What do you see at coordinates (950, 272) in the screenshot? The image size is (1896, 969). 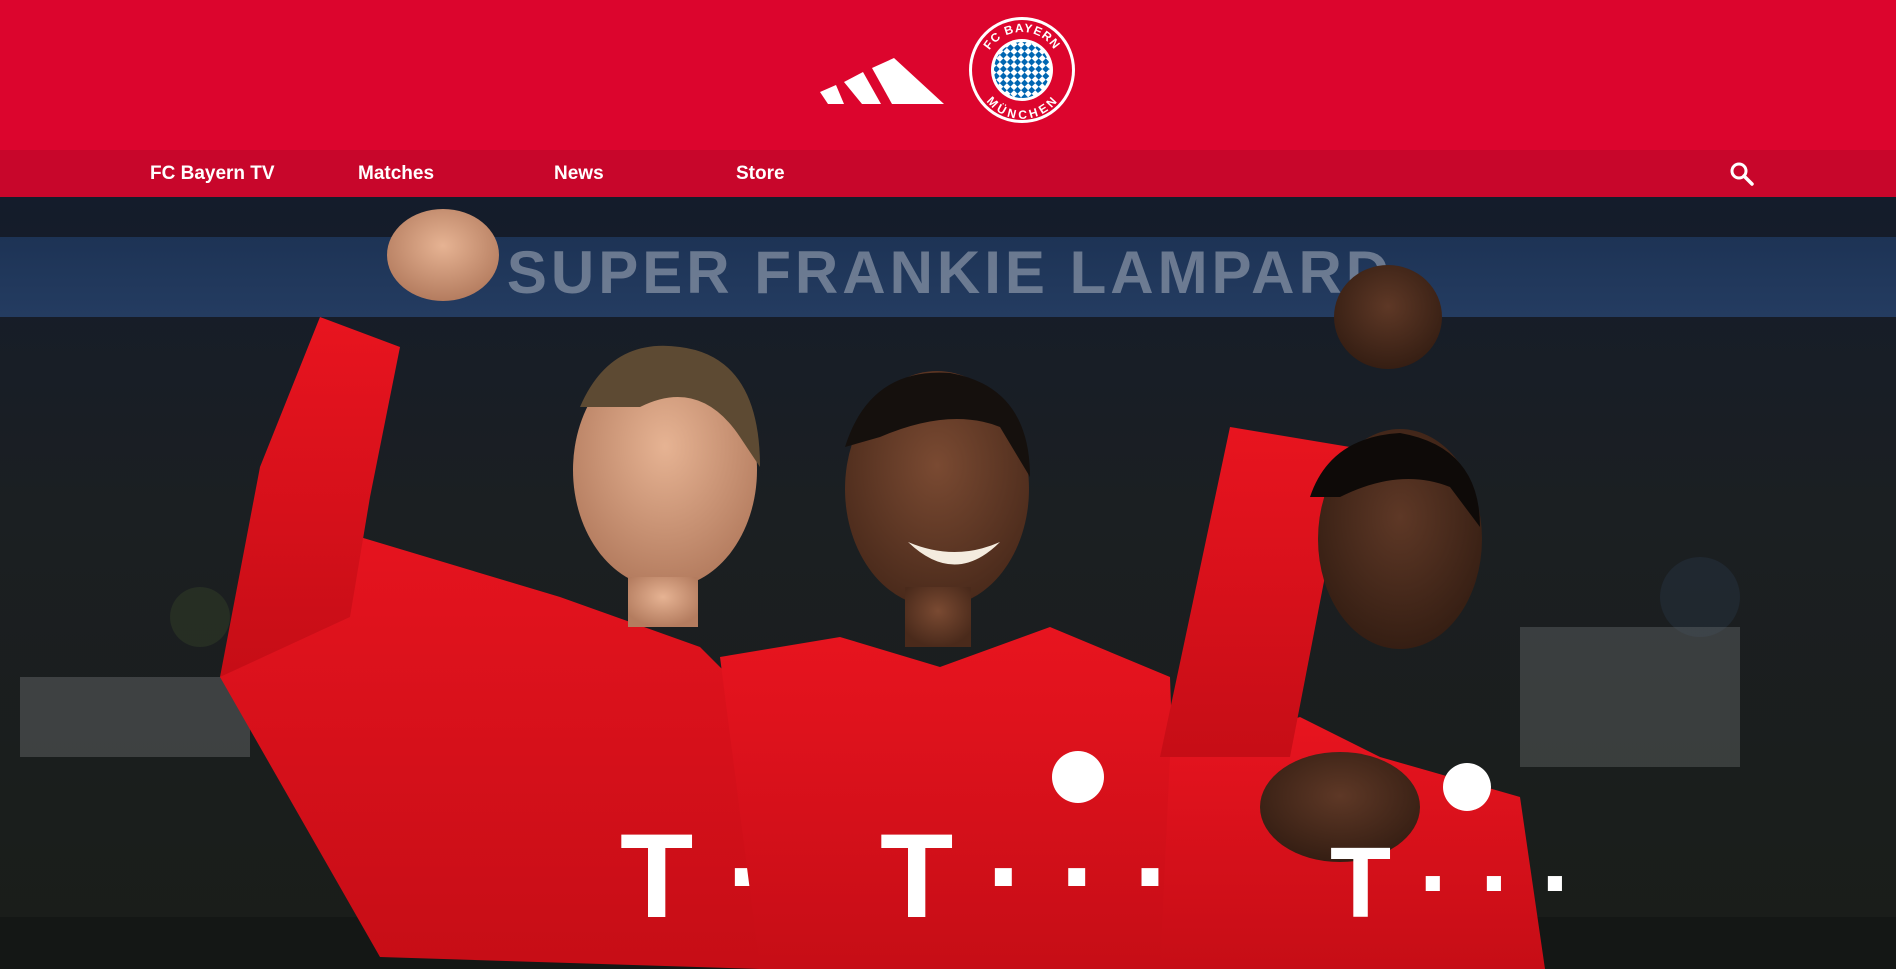 I see `stadium-banner-text: SUPER FRANKIE LAMPARD` at bounding box center [950, 272].